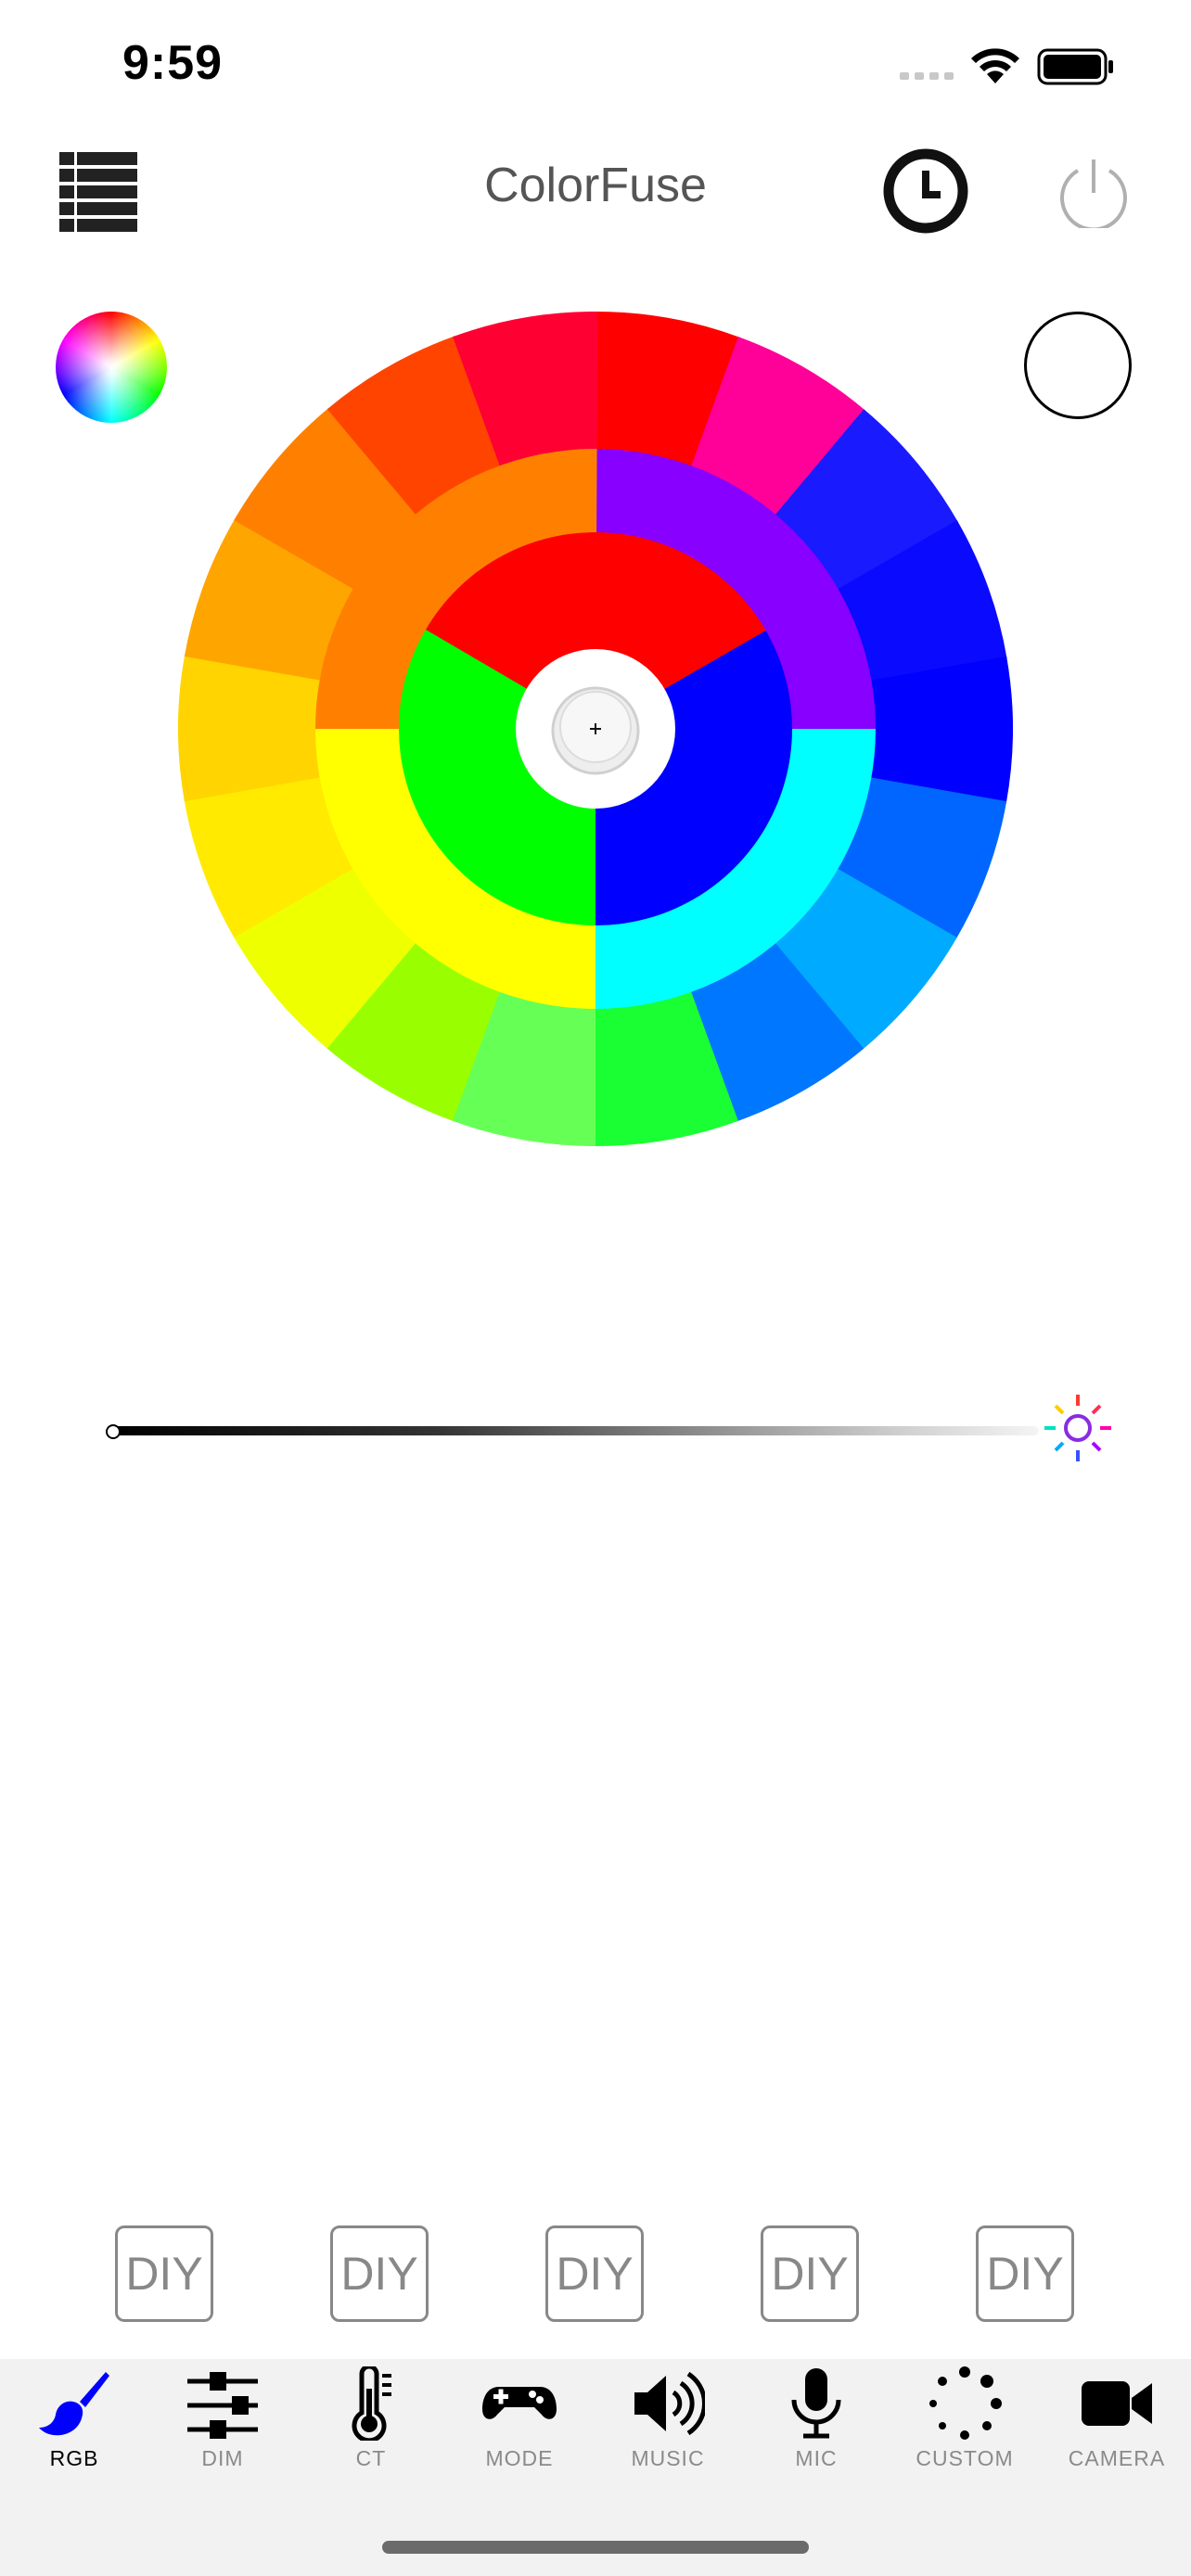 The height and width of the screenshot is (2576, 1191). I want to click on tab-rgb: RGB, so click(74, 2424).